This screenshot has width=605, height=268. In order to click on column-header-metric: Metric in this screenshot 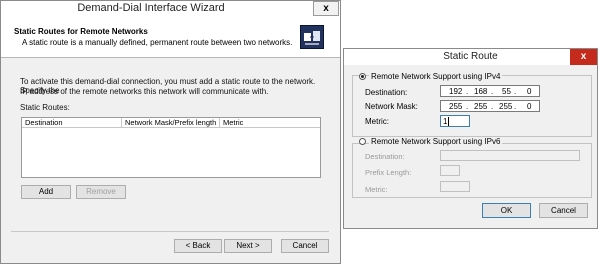, I will do `click(270, 123)`.